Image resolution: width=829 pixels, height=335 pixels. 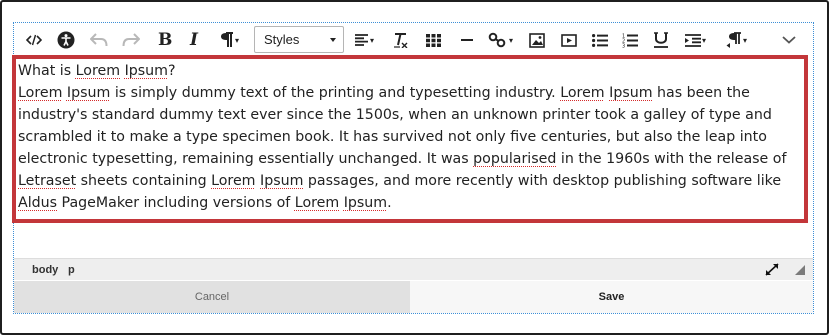 I want to click on text-direction-icon: ▾, so click(x=736, y=40).